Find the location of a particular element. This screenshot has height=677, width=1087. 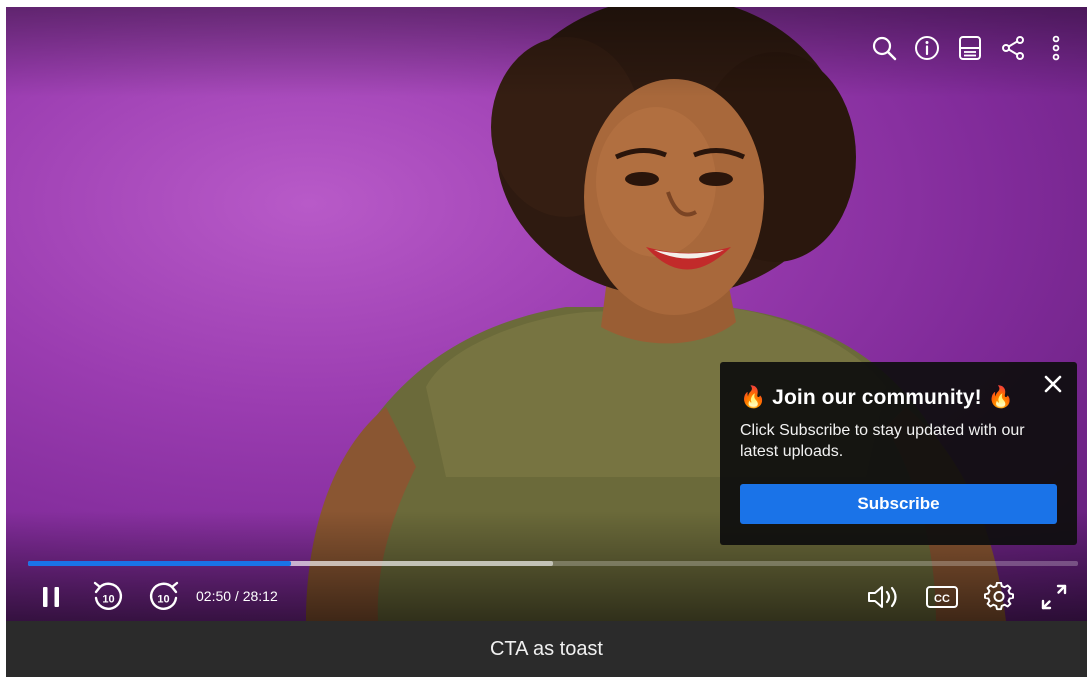

more-options-button is located at coordinates (1055, 48).